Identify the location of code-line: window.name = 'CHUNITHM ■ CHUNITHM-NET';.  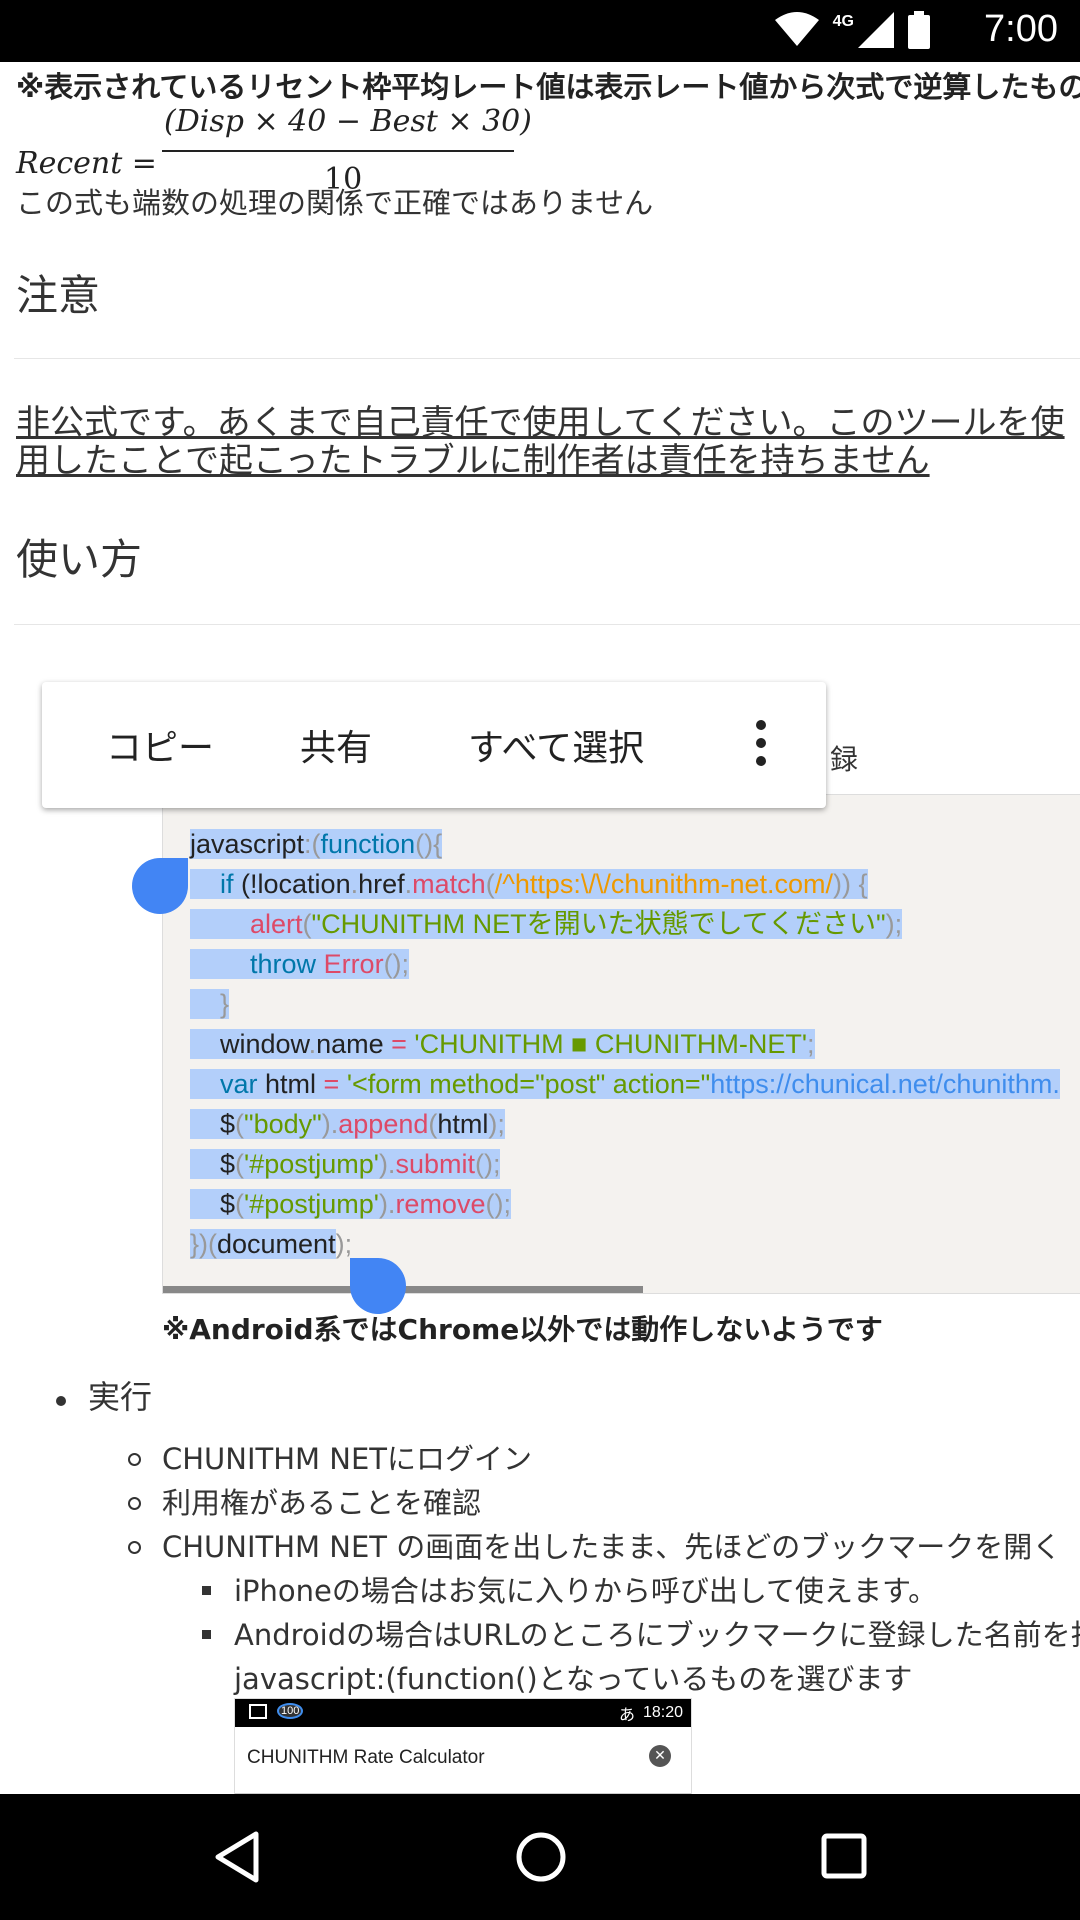
(625, 1044).